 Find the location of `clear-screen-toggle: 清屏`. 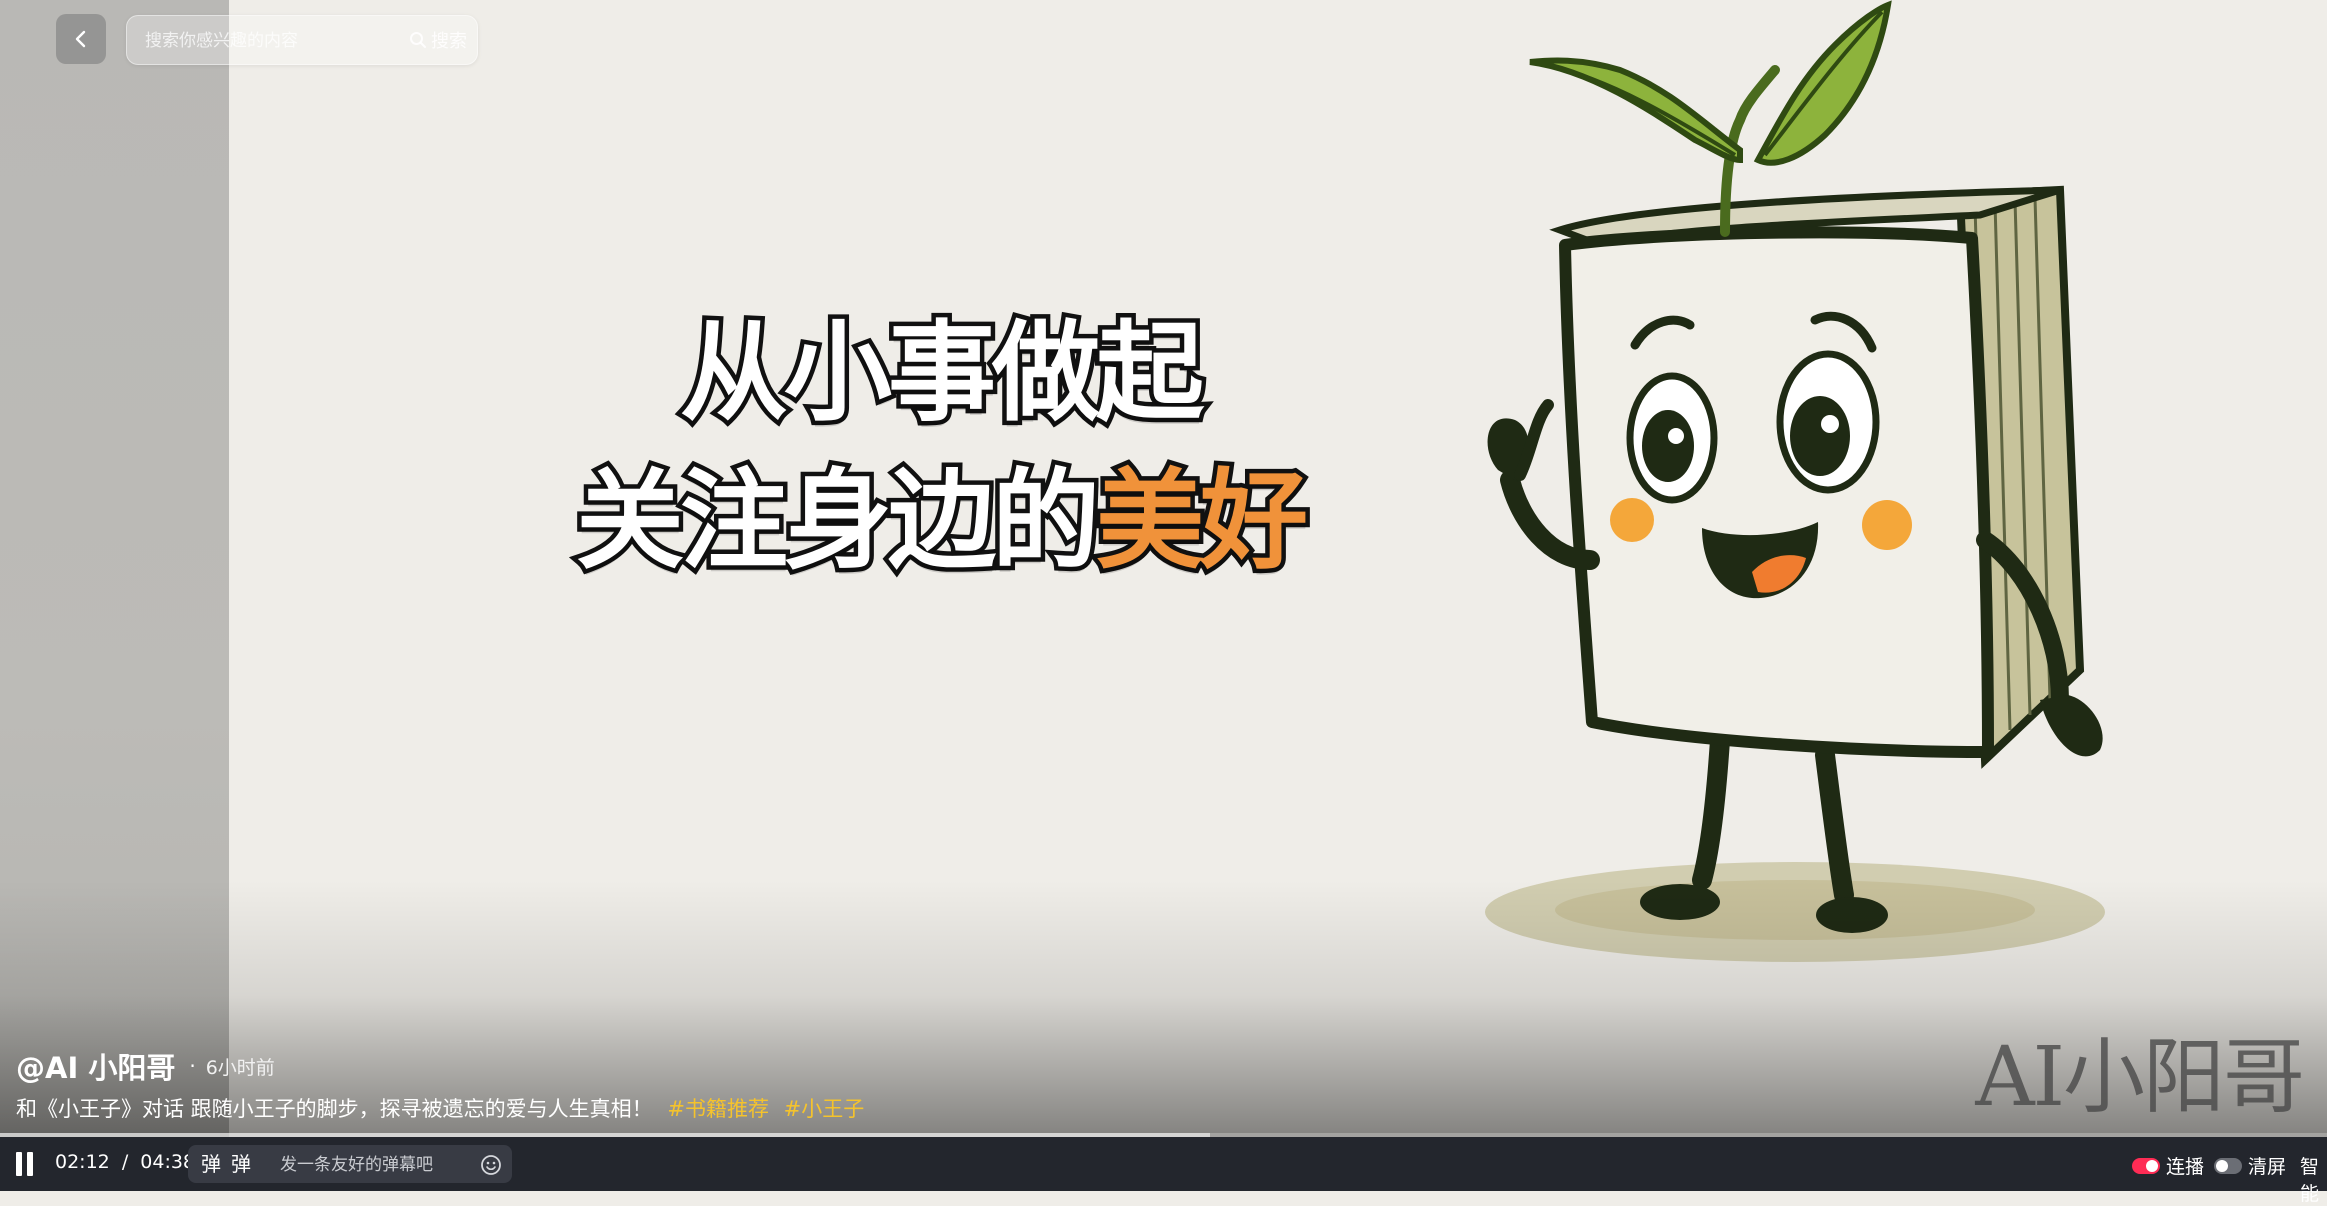

clear-screen-toggle: 清屏 is located at coordinates (2250, 1165).